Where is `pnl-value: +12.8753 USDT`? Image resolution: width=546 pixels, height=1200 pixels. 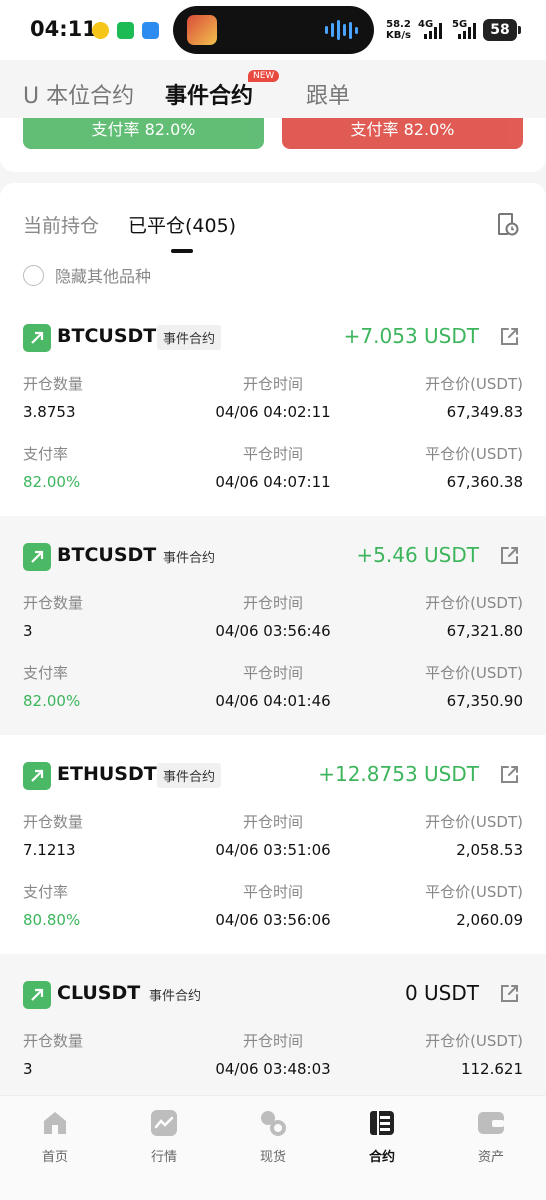
pnl-value: +12.8753 USDT is located at coordinates (398, 774).